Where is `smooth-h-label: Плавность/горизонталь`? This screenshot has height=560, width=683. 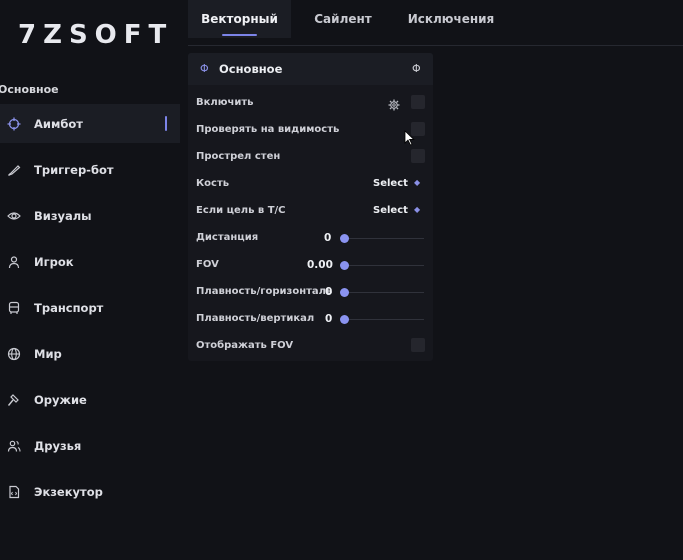
smooth-h-label: Плавность/горизонталь is located at coordinates (264, 291).